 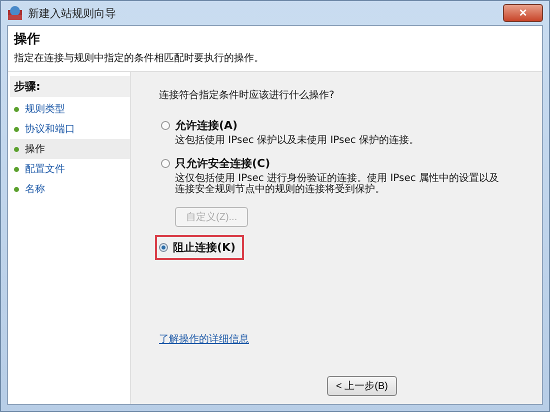 I want to click on option-label: 允许连接(A), so click(x=206, y=125).